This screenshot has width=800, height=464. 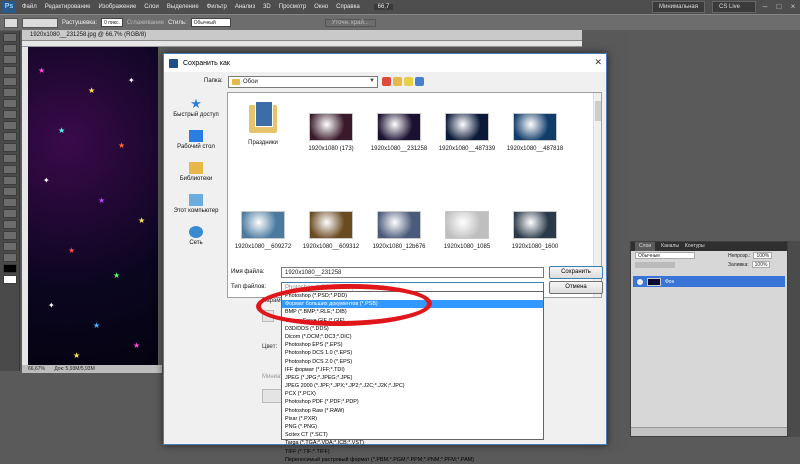 What do you see at coordinates (303, 82) in the screenshot?
I see `folder-combo: Обои ▼` at bounding box center [303, 82].